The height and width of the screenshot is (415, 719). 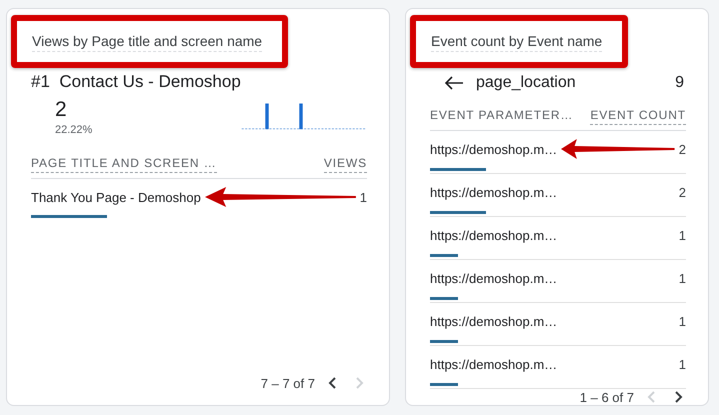 I want to click on parameter-name: page_location, so click(x=526, y=83).